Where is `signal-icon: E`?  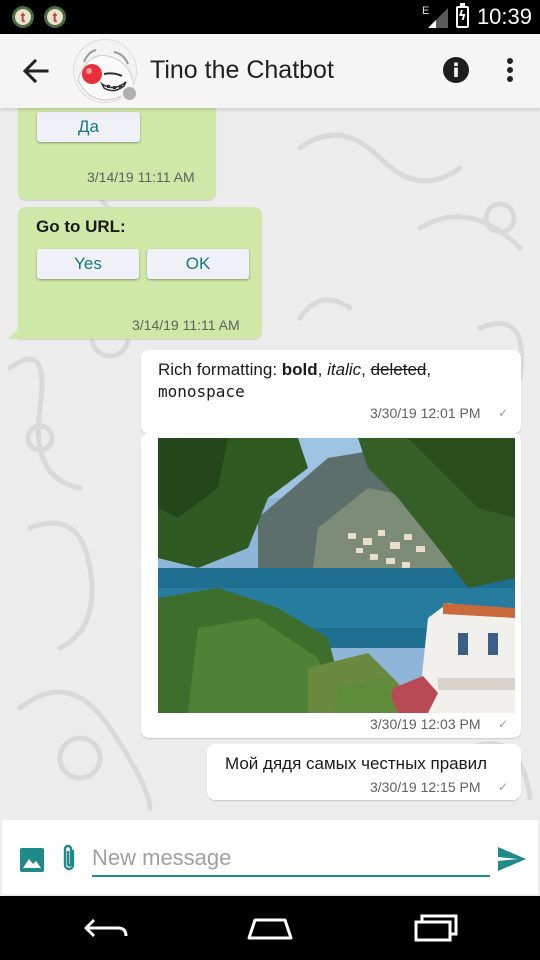 signal-icon: E is located at coordinates (435, 16).